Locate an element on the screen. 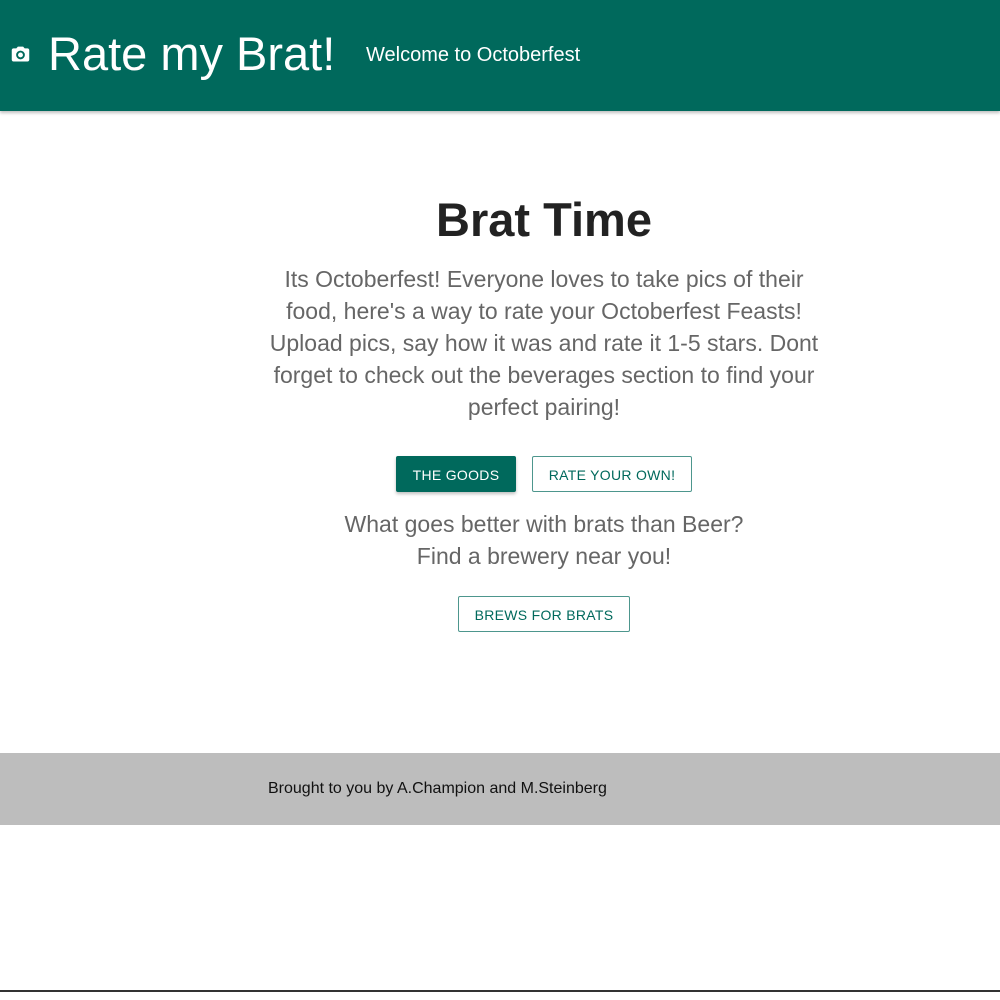  site-header: Rate my Brat! Welcome to Octoberfest is located at coordinates (500, 55).